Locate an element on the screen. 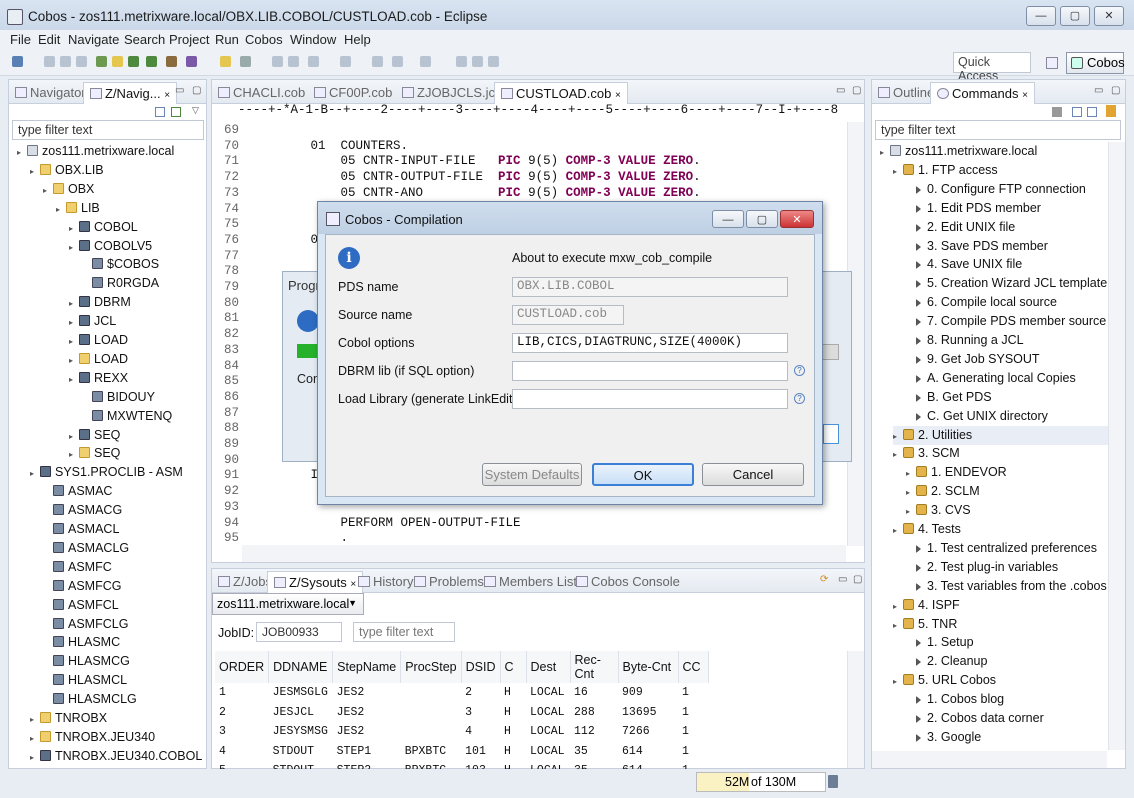  mark-icon is located at coordinates (293, 61).